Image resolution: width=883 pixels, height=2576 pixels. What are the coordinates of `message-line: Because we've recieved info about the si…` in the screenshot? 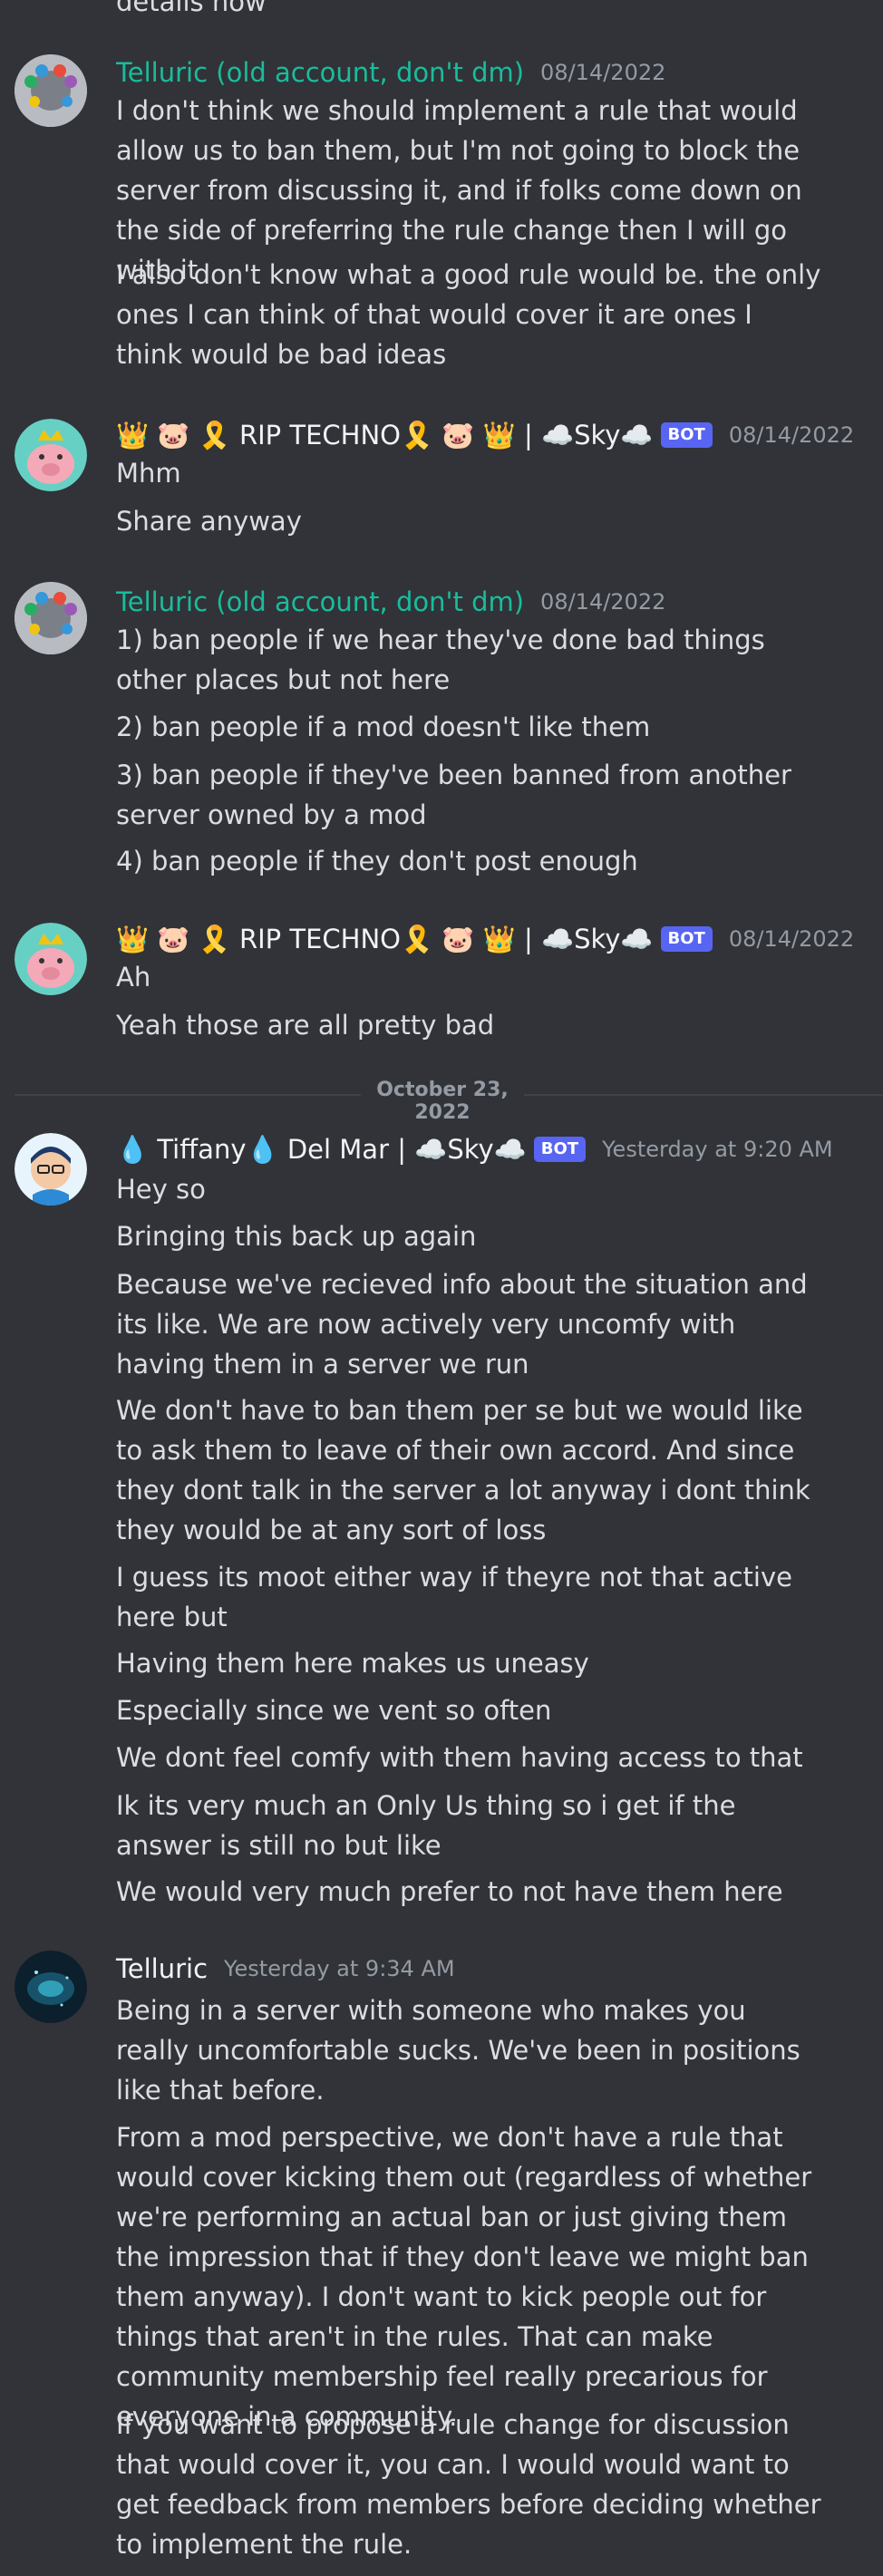 It's located at (462, 1324).